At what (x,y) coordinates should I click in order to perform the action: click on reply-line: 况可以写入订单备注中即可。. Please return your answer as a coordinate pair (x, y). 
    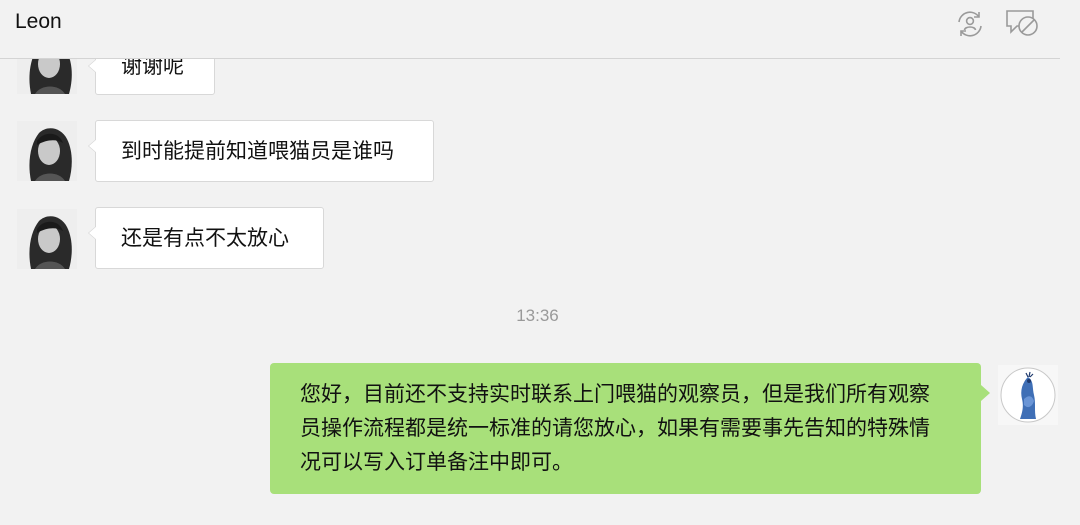
    Looking at the image, I should click on (436, 462).